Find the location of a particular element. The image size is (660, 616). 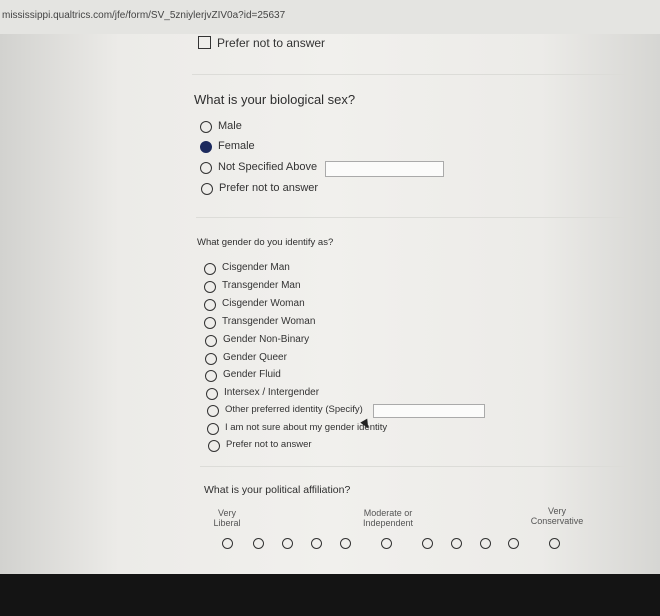

gender-option-label: Prefer not to answer is located at coordinates (269, 444).